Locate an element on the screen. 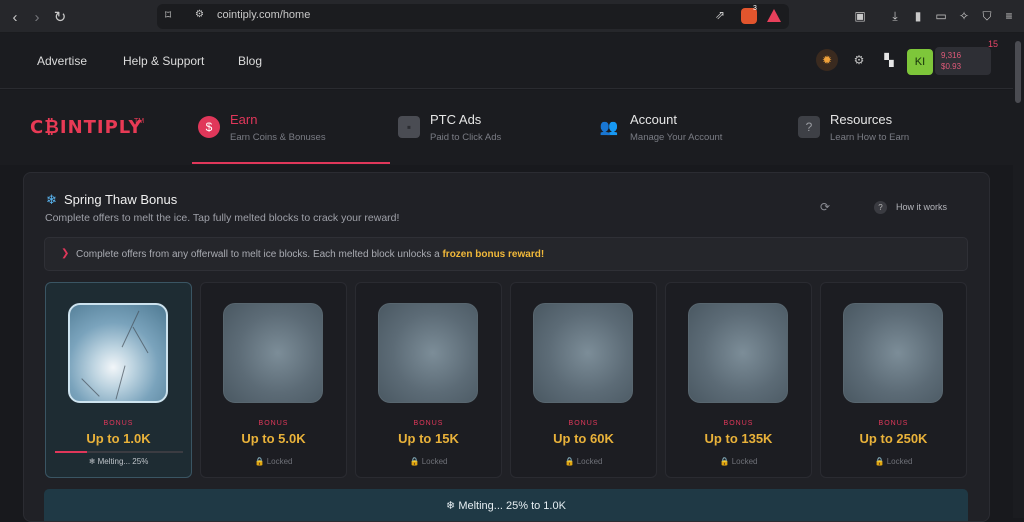 This screenshot has height=522, width=1024. bonus-amount: Up to 135K is located at coordinates (738, 438).